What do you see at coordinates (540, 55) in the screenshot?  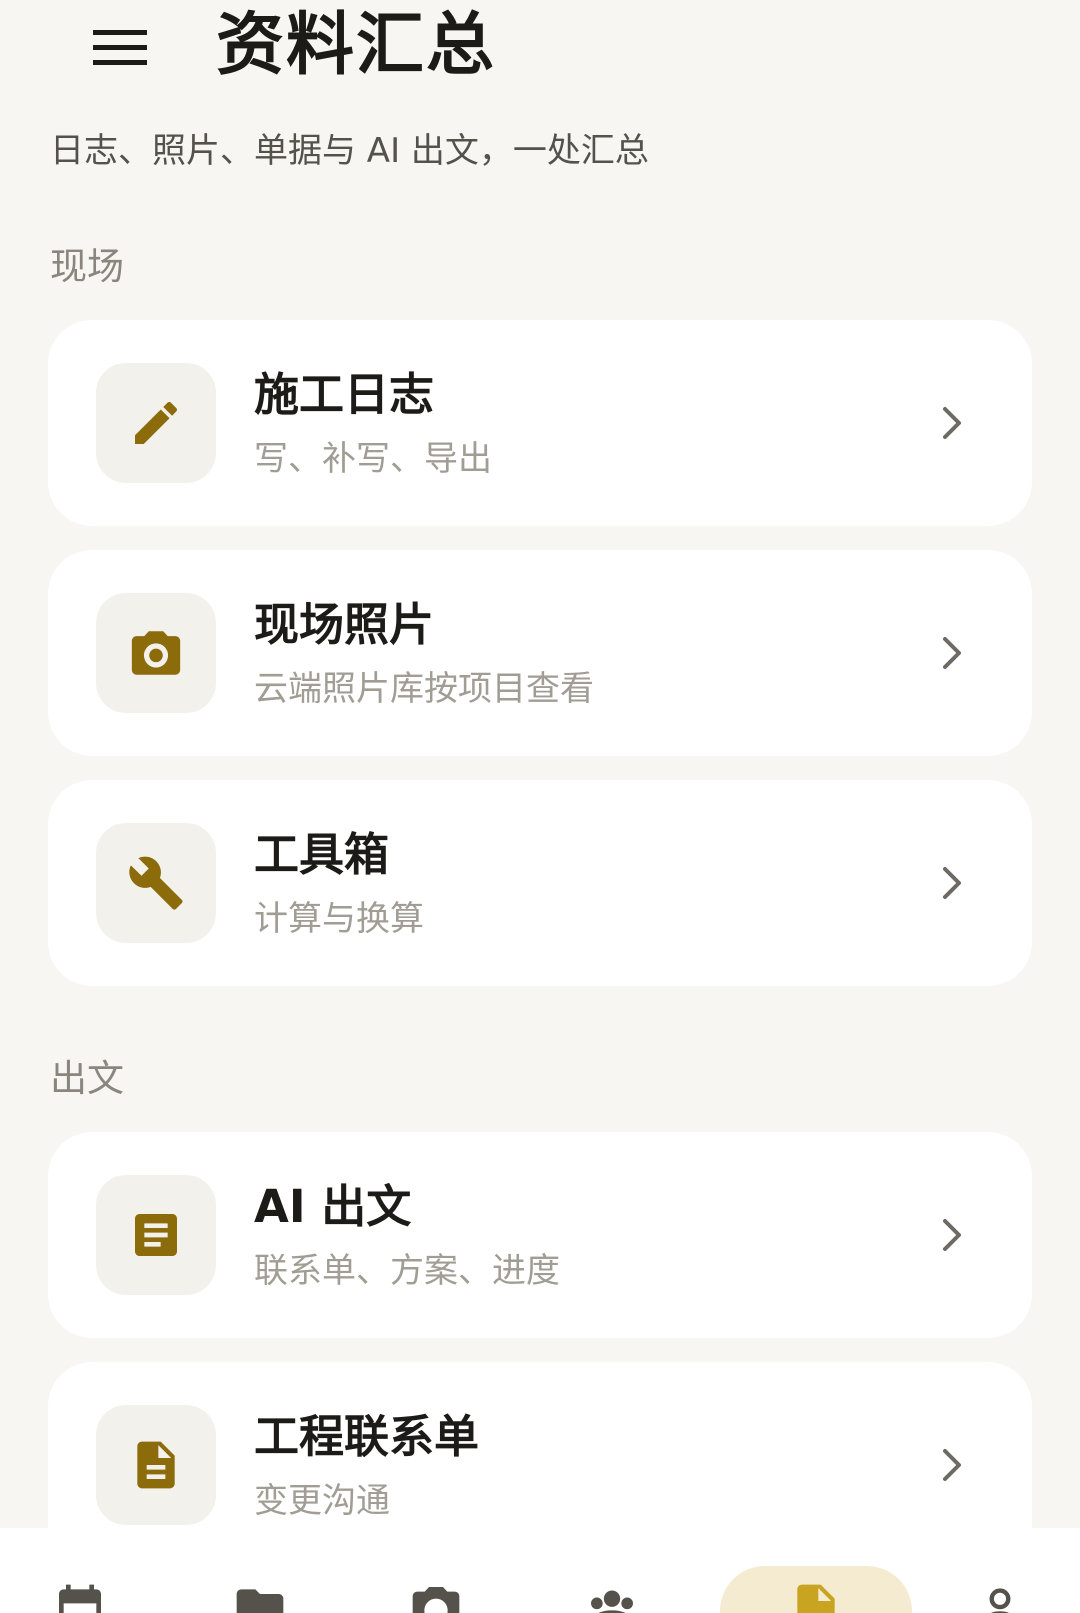 I see `app-header: 资料汇总` at bounding box center [540, 55].